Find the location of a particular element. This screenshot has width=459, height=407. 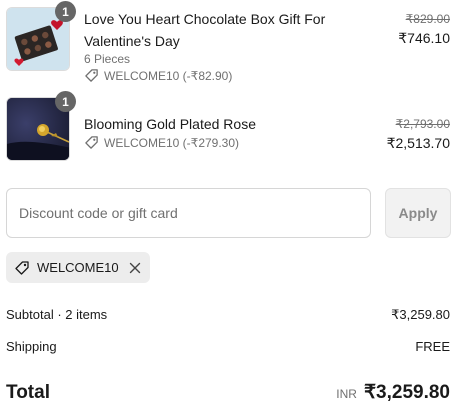

total-amount: INR ₹3,259.80 is located at coordinates (393, 392).